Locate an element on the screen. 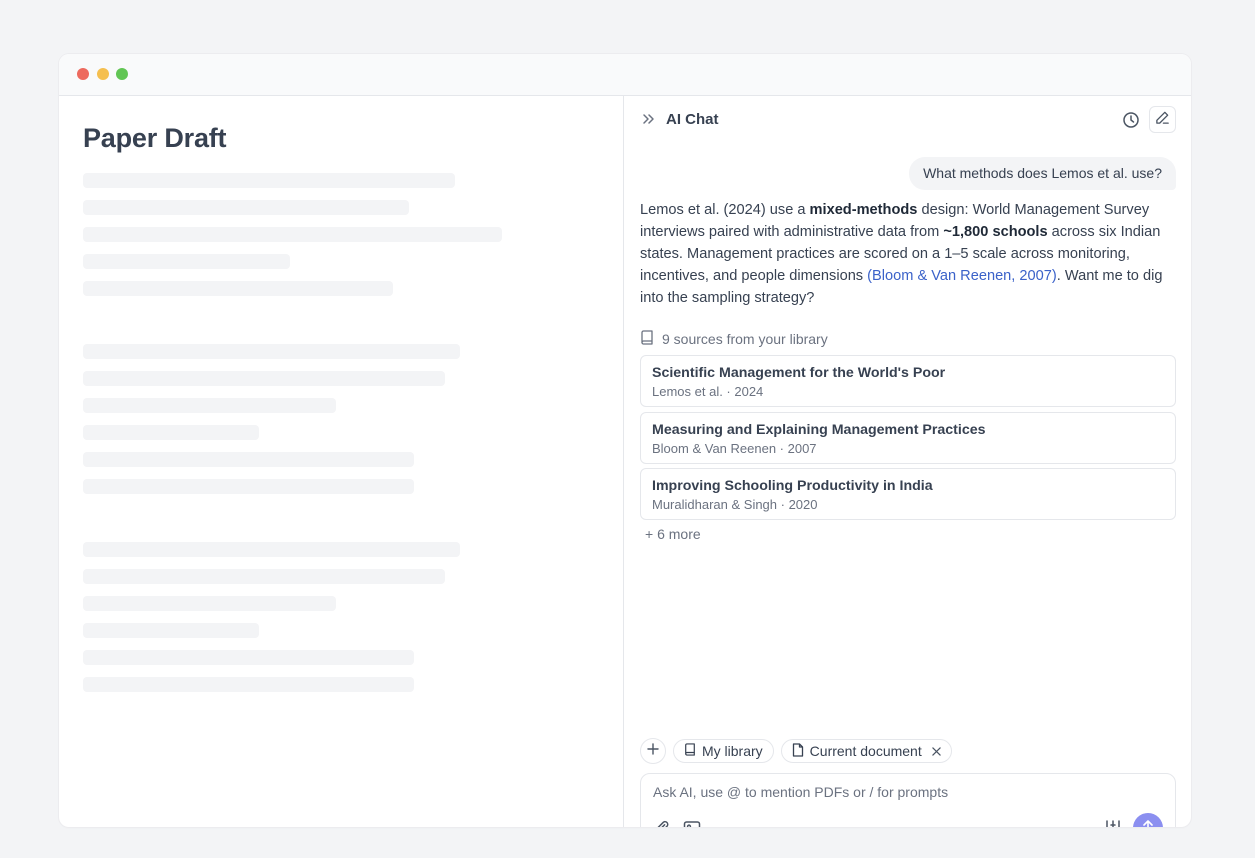 This screenshot has height=858, width=1255. ai-response-bold: mixed-methods is located at coordinates (863, 210).